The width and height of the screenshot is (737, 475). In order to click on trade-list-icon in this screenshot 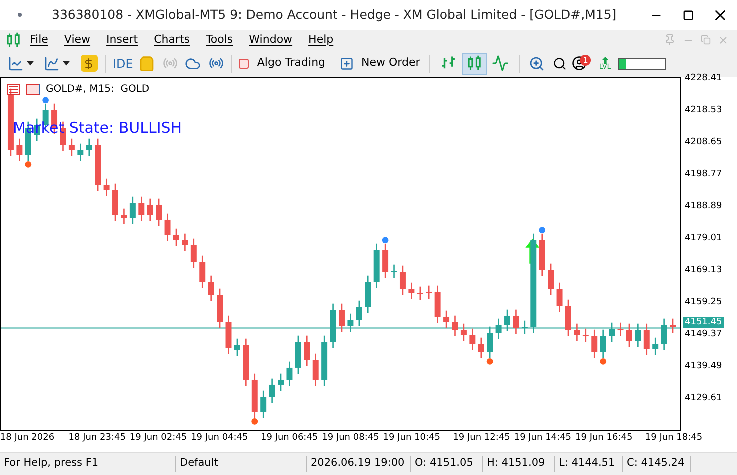, I will do `click(13, 89)`.